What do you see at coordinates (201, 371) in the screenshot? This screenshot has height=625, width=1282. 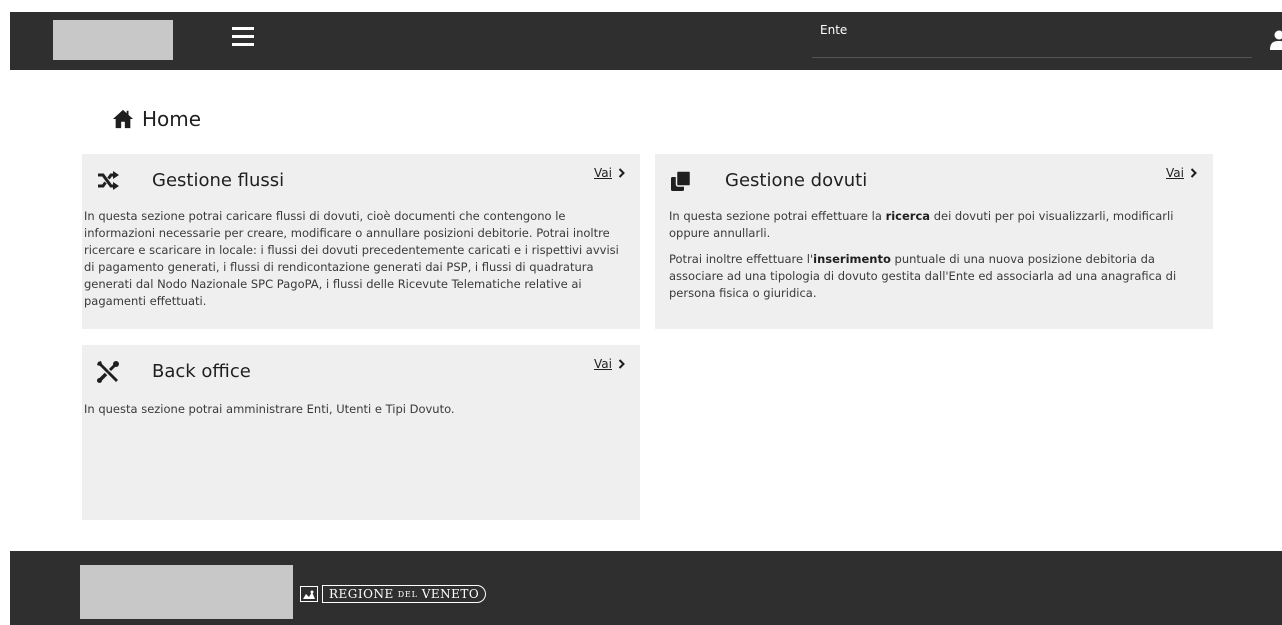 I see `card-title: Back office` at bounding box center [201, 371].